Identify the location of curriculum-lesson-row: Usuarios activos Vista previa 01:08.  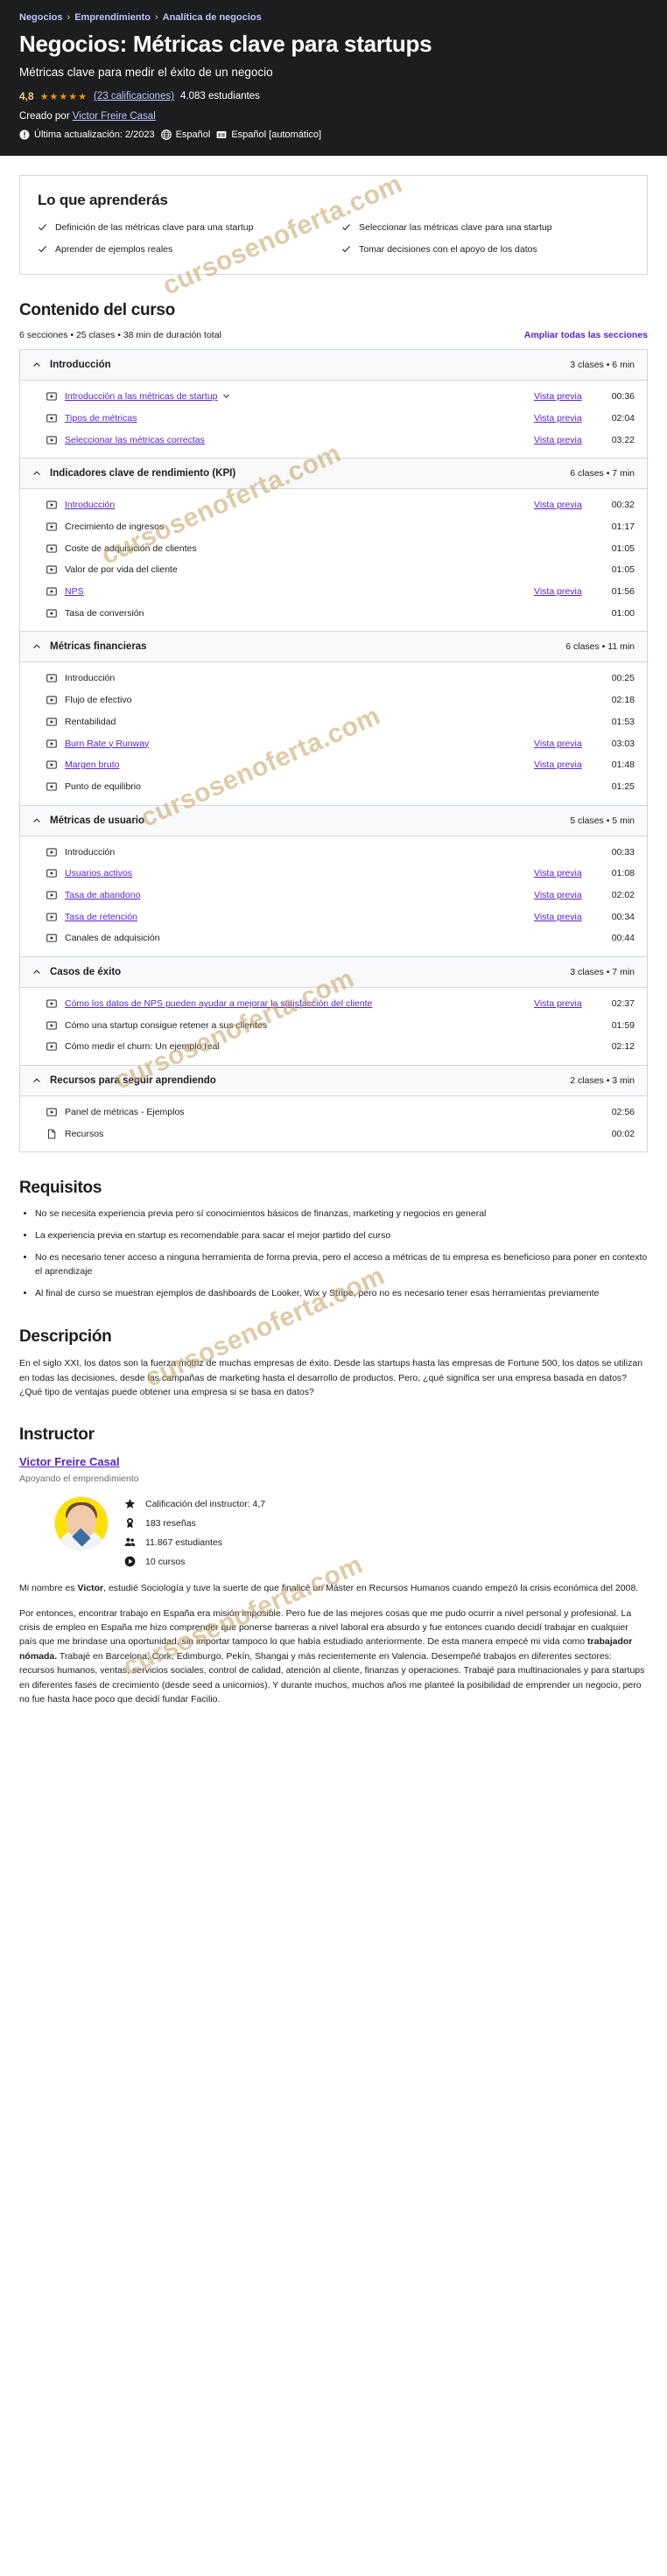
(333, 874).